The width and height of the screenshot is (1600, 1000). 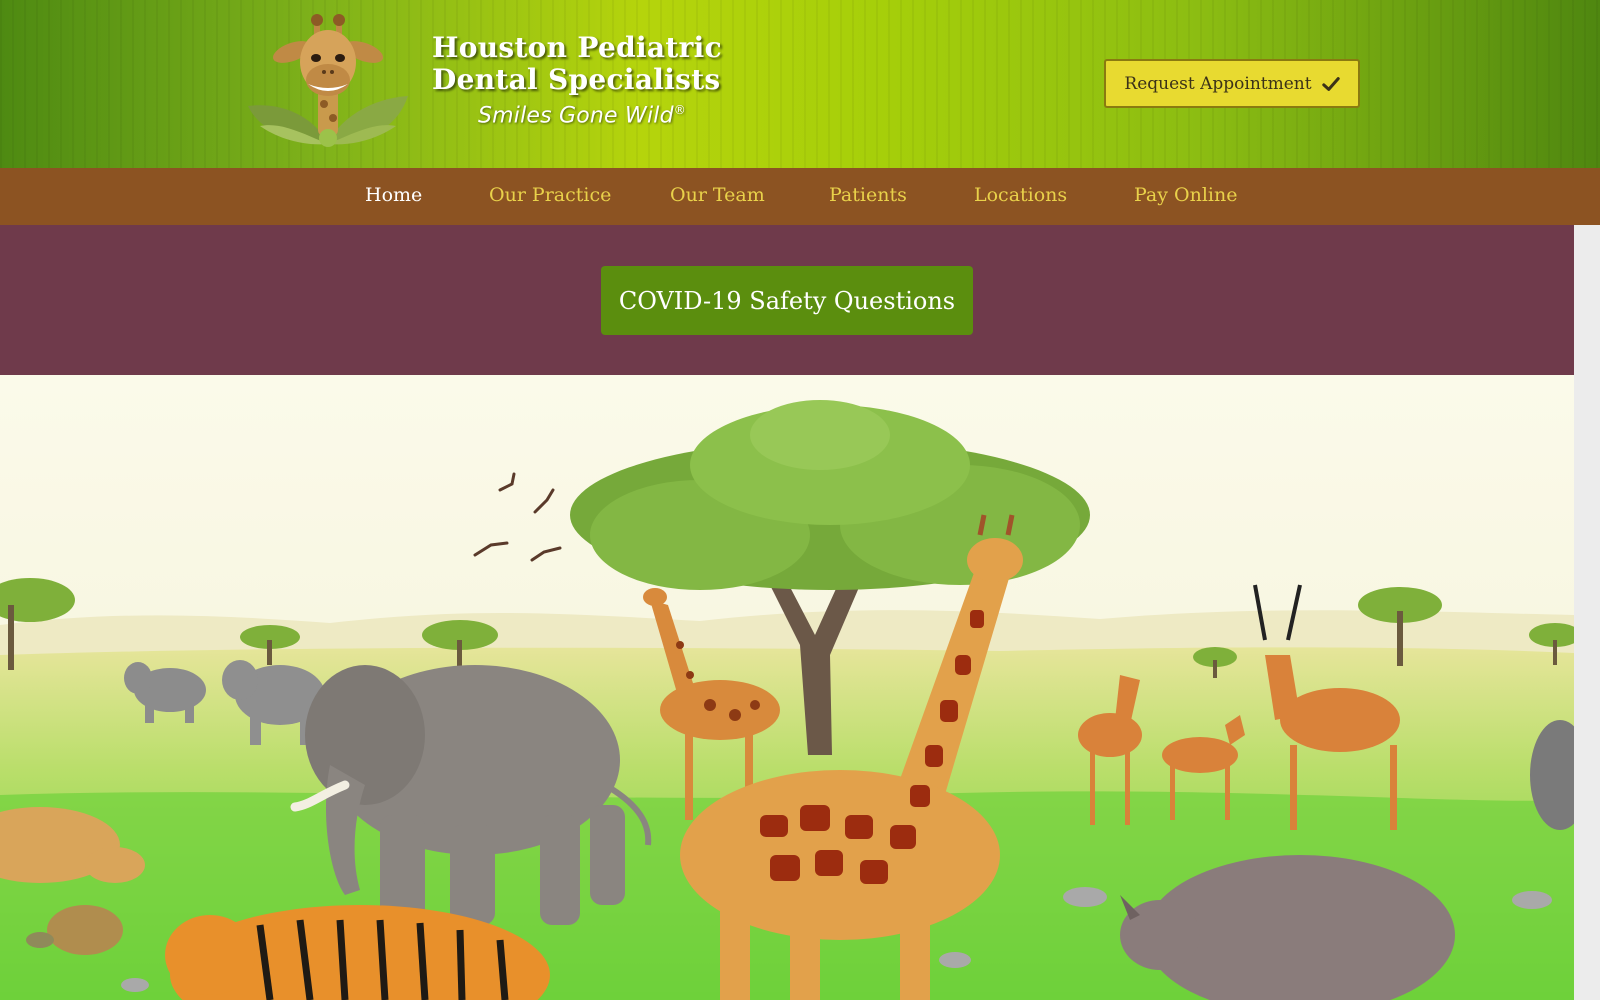 What do you see at coordinates (577, 47) in the screenshot?
I see `brand-name-line1: Houston Pediatric` at bounding box center [577, 47].